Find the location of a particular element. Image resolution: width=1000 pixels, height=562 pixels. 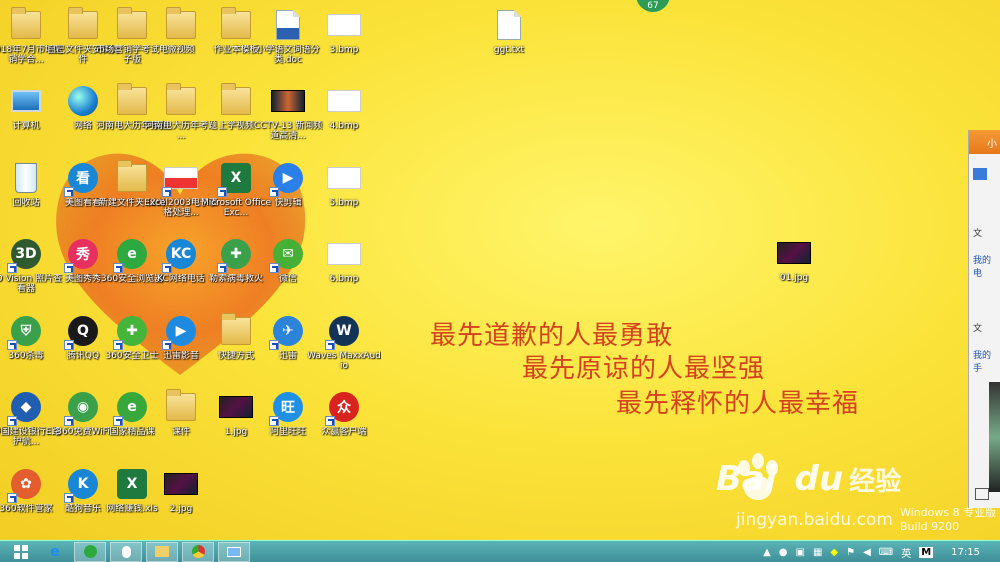

desktop-icon-label: 4.bmp is located at coordinates (344, 126).